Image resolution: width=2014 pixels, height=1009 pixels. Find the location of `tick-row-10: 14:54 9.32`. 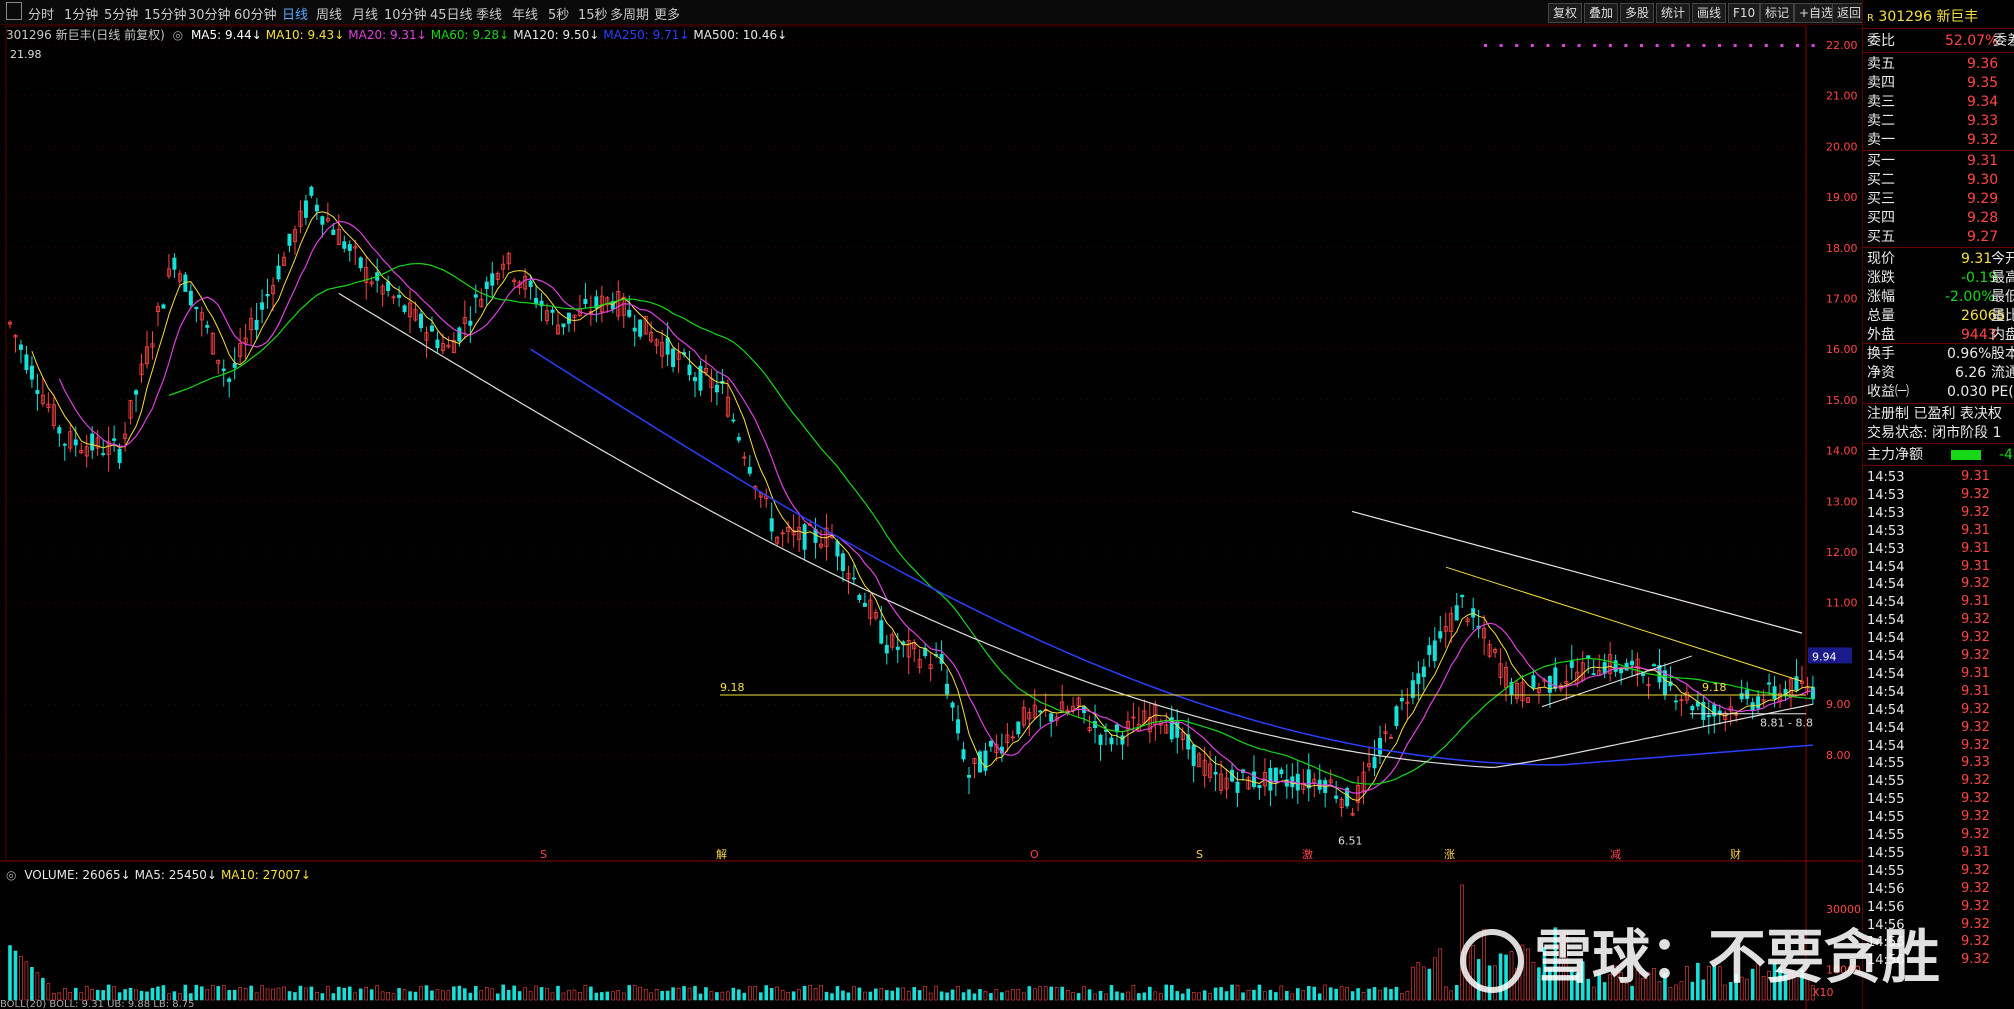

tick-row-10: 14:54 9.32 is located at coordinates (1928, 656).